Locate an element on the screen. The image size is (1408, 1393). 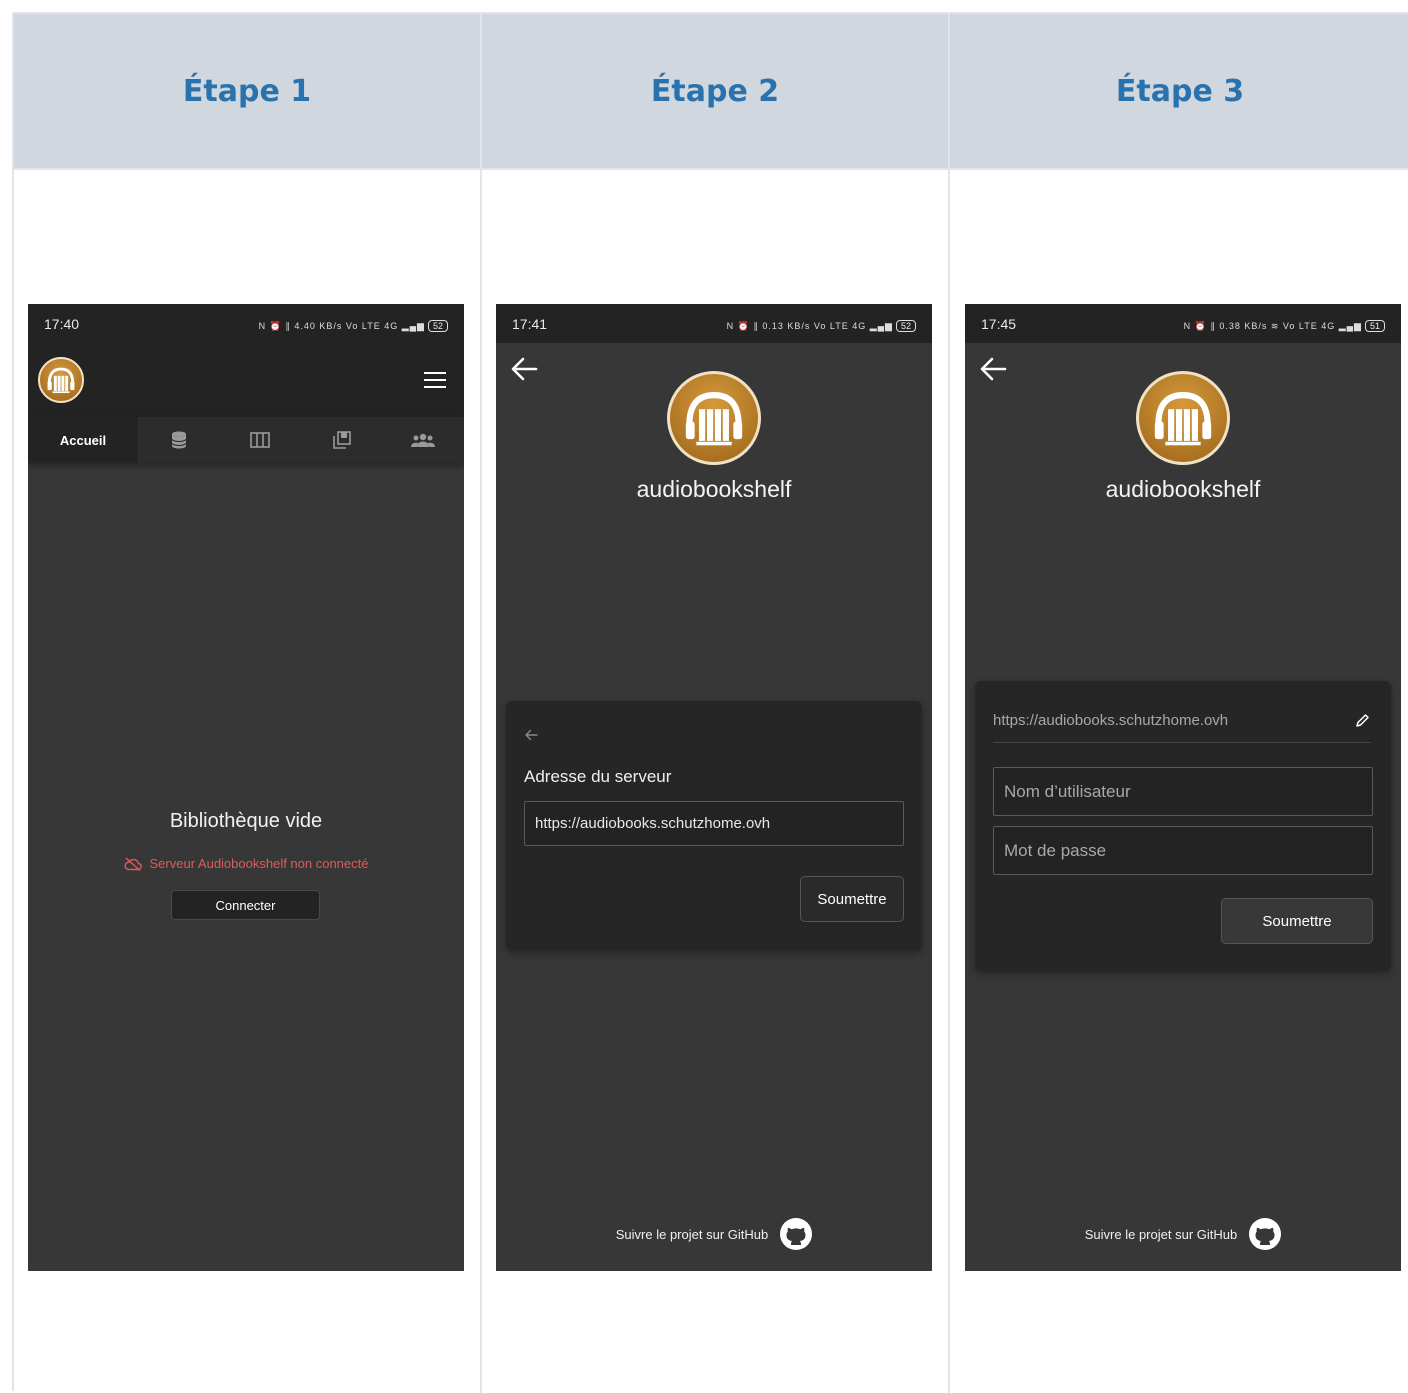
connect-button: Connecter is located at coordinates (245, 905).